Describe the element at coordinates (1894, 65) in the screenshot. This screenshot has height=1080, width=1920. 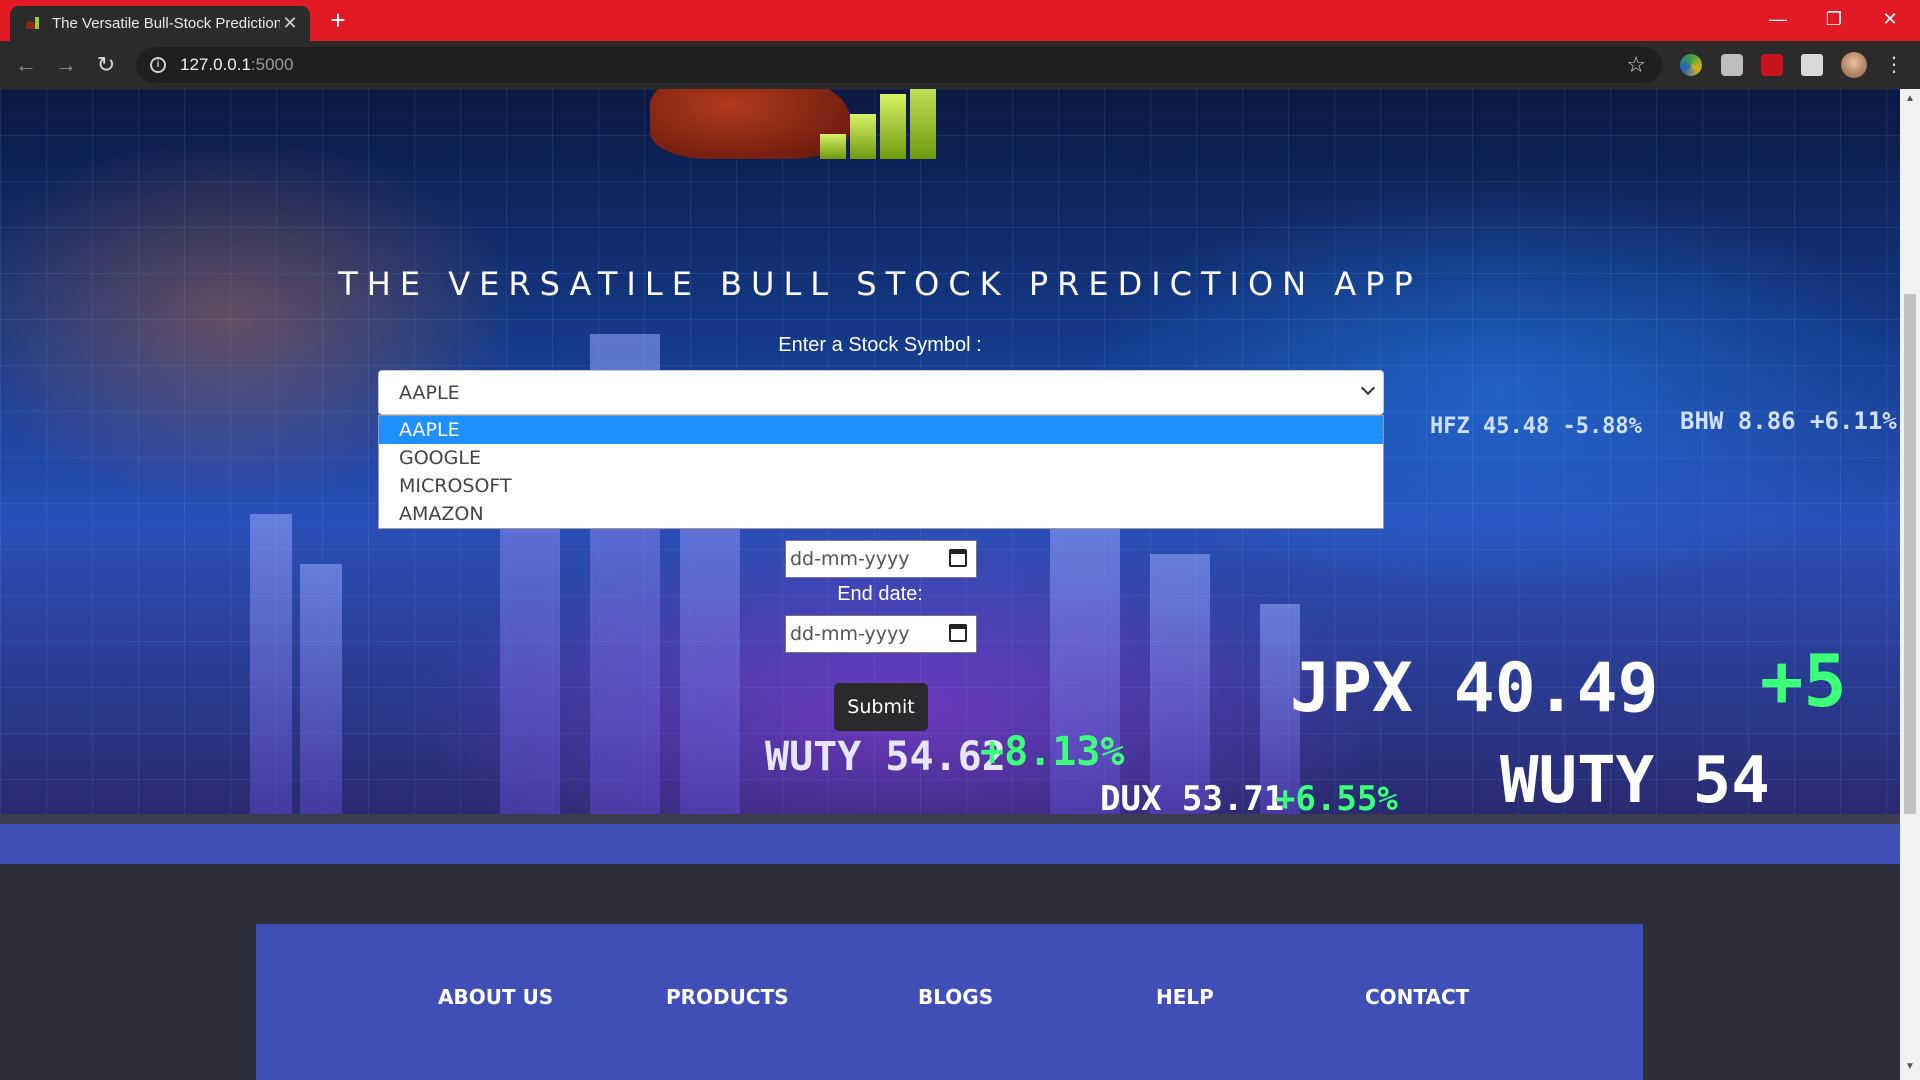
I see `browser-menu-icon: ⋮` at that location.